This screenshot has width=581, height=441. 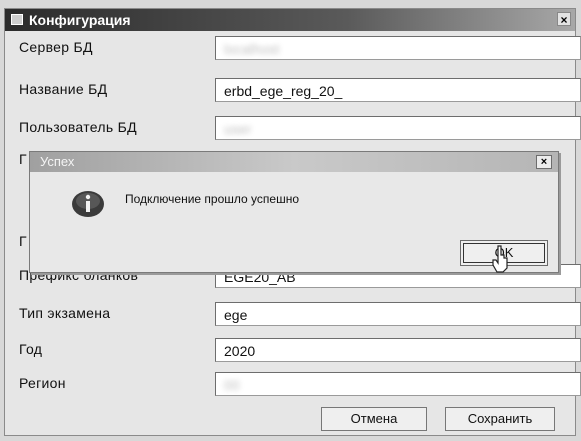 What do you see at coordinates (294, 162) in the screenshot?
I see `dialog-titlebar: Успех ×` at bounding box center [294, 162].